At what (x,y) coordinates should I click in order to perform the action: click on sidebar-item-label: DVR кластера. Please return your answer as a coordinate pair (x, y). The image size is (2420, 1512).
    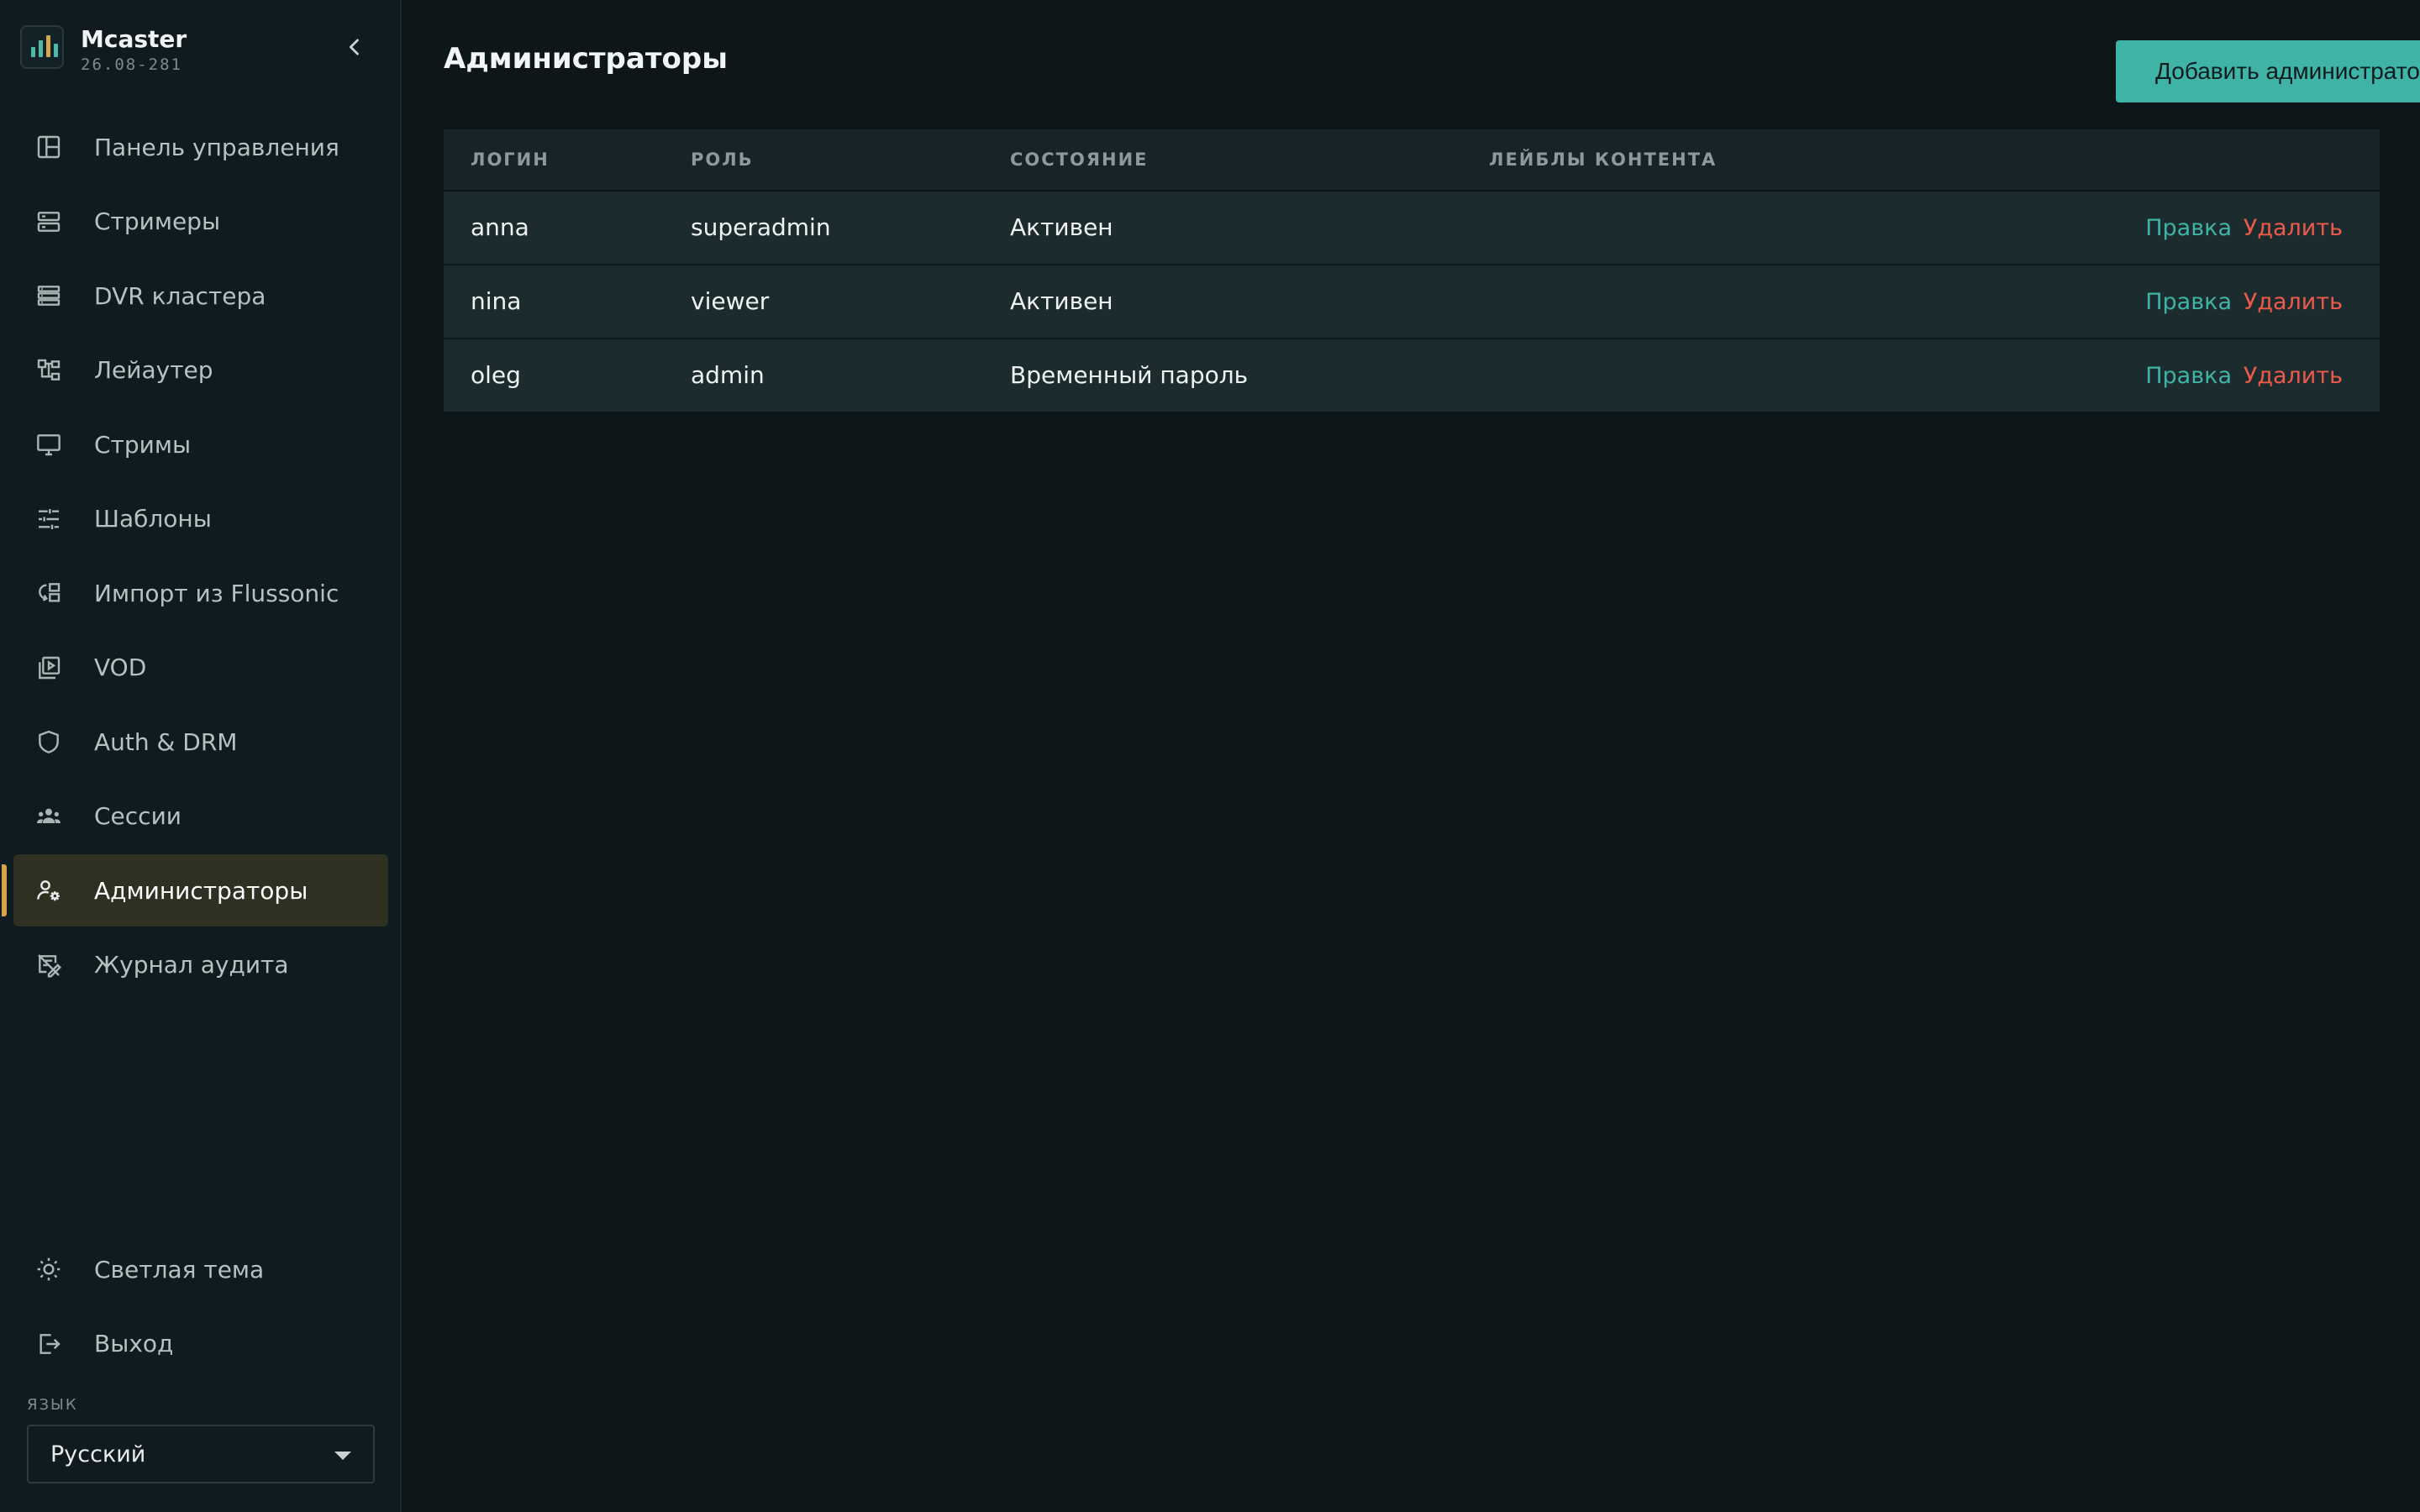
    Looking at the image, I should click on (180, 295).